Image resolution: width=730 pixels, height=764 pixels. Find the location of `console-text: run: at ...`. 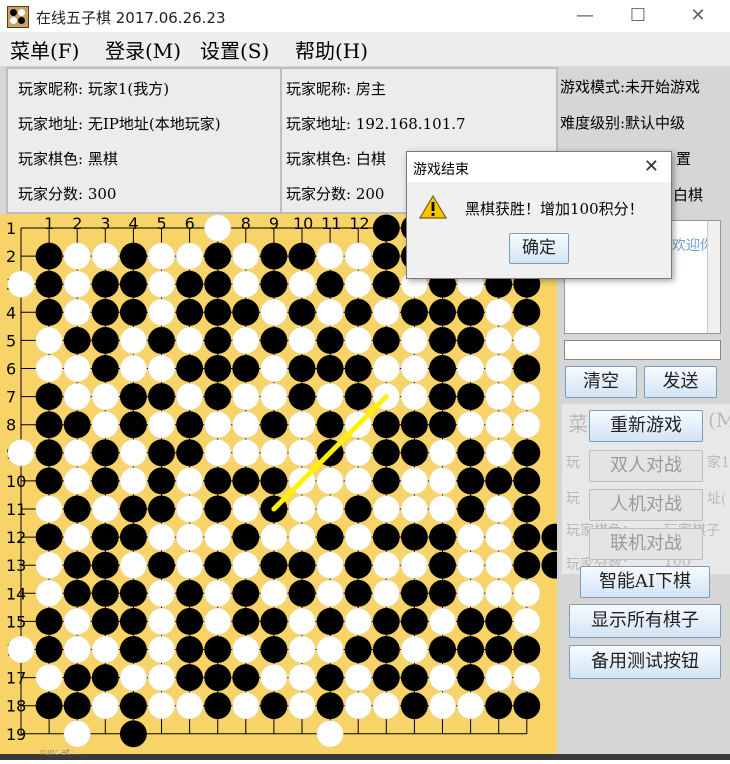

console-text: run: at ... is located at coordinates (61, 753).